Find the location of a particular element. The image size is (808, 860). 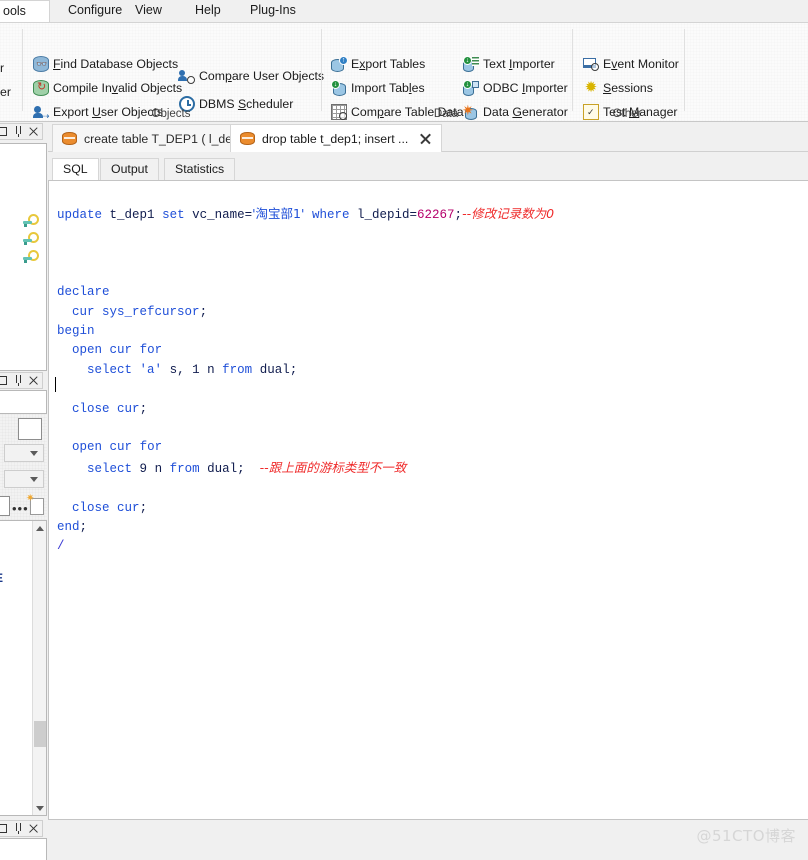

ribbon-tab-plugins: Plug-Ins is located at coordinates (273, 11).